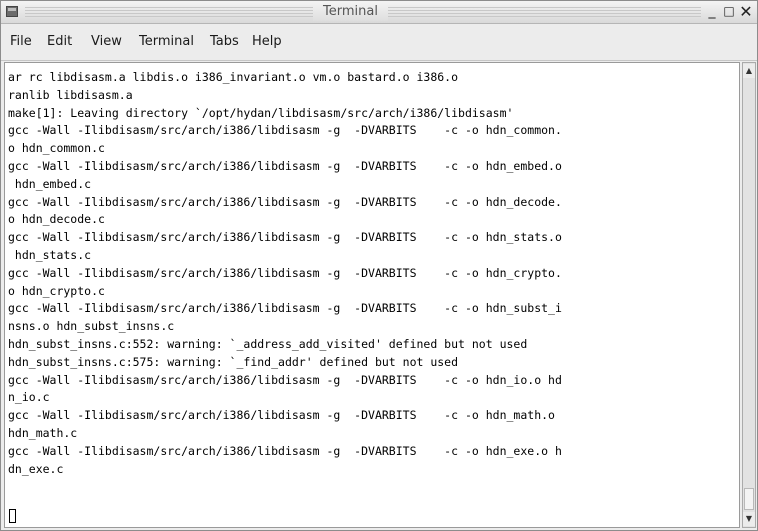  Describe the element at coordinates (59, 41) in the screenshot. I see `menu-edit: Edit` at that location.